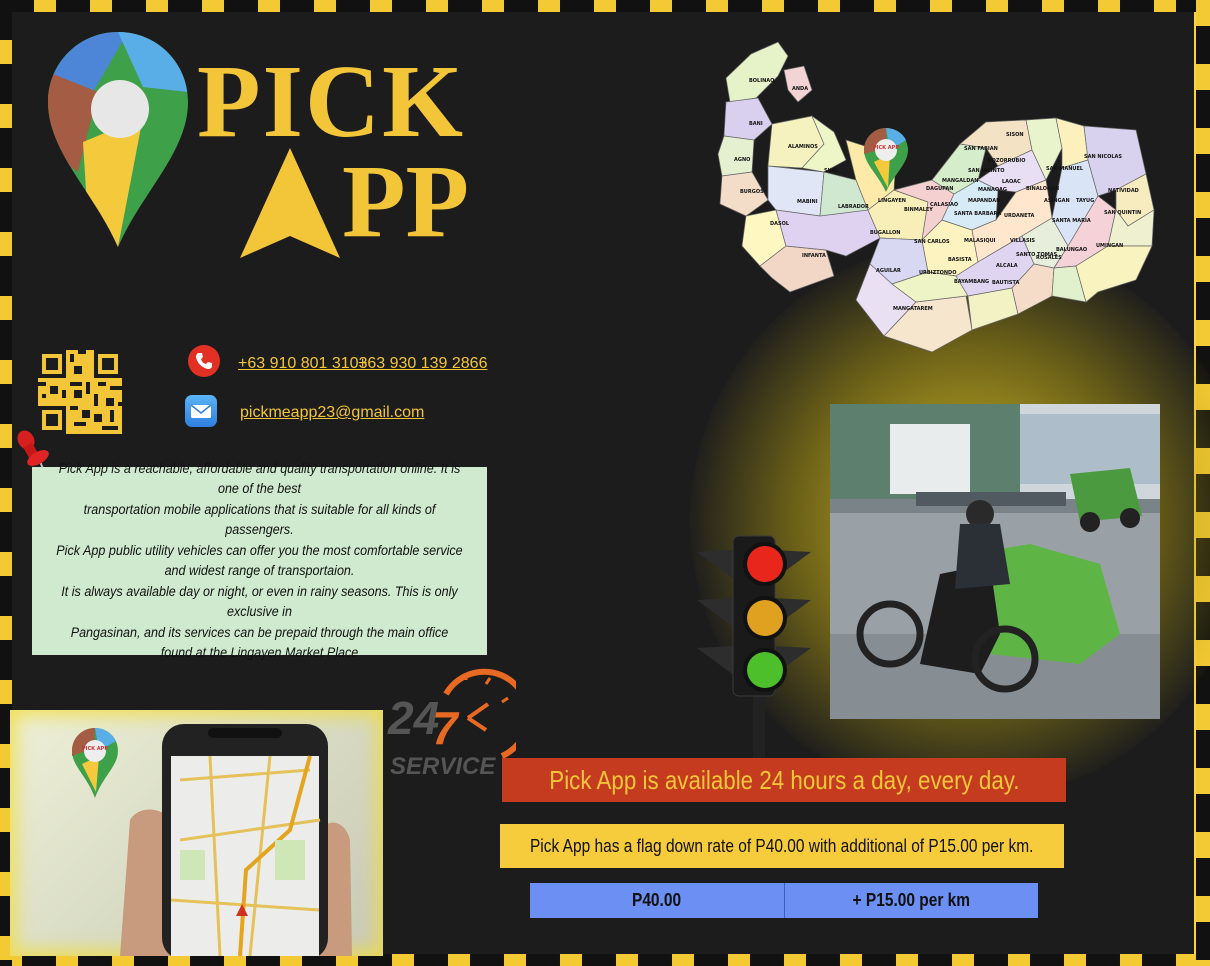  What do you see at coordinates (1022, 241) in the screenshot?
I see `map-town-label: VILLASIS` at bounding box center [1022, 241].